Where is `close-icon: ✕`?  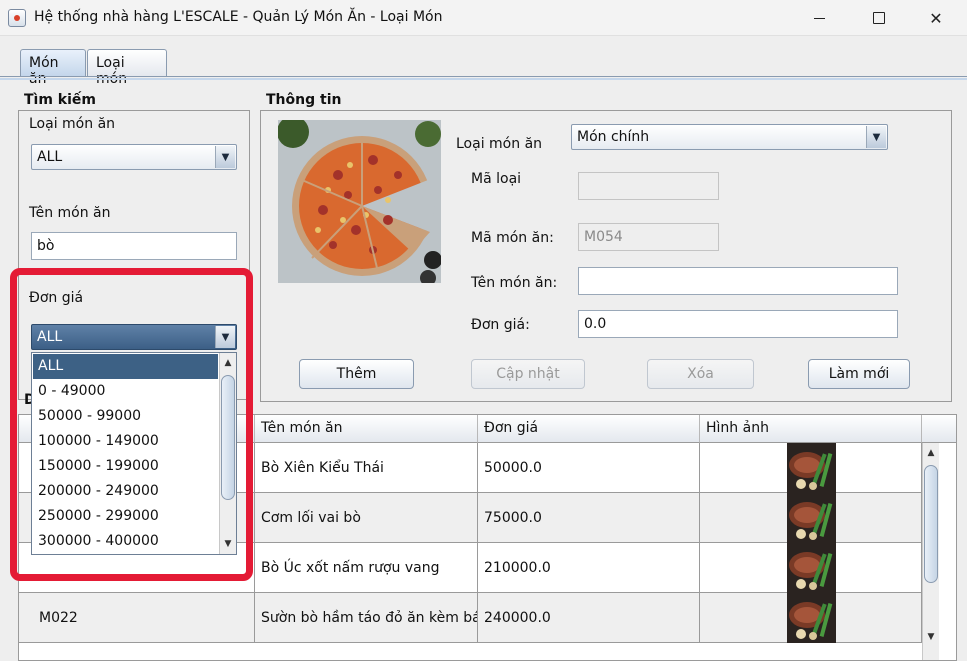 close-icon: ✕ is located at coordinates (936, 18).